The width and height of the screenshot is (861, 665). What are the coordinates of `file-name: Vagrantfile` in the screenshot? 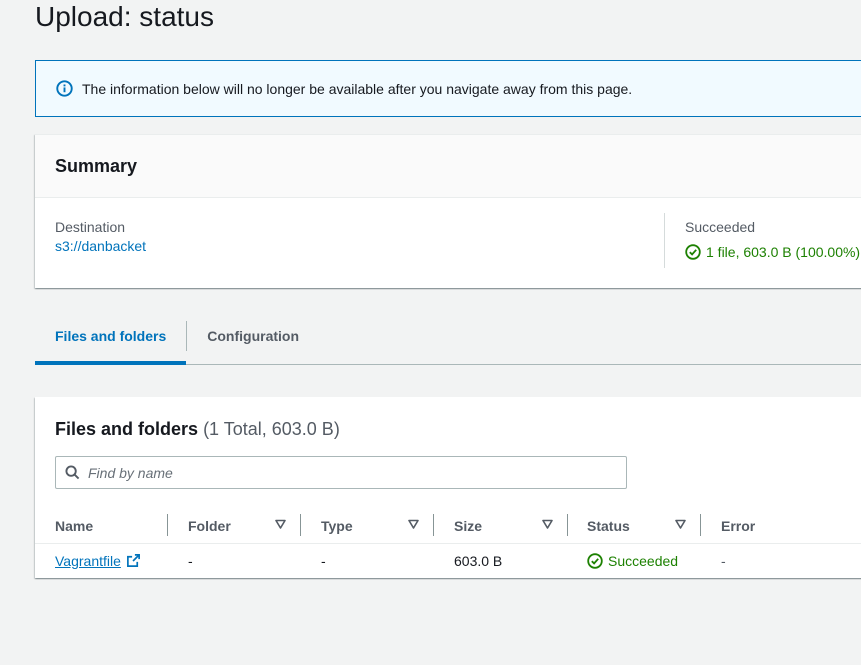 It's located at (88, 561).